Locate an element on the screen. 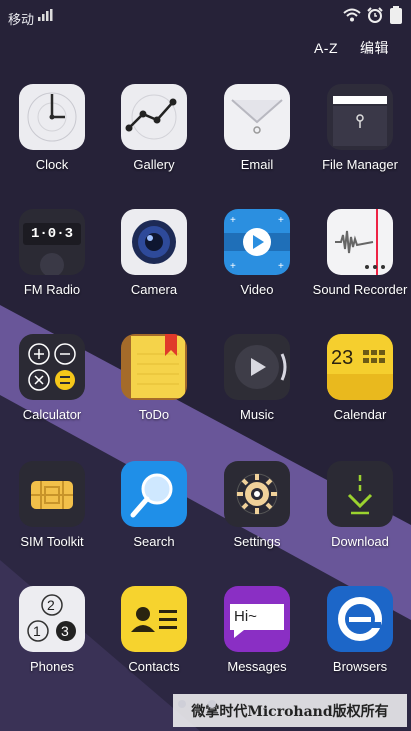  sim-toolkit-icon is located at coordinates (52, 494).